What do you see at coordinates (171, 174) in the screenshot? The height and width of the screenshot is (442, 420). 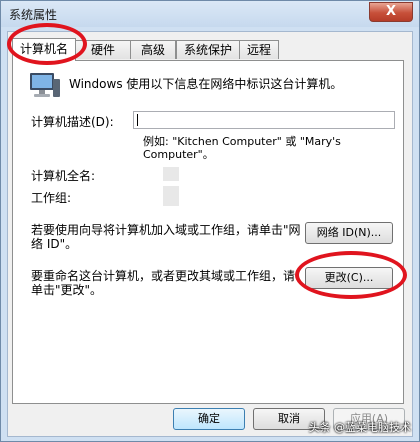 I see `full-name-value-redacted` at bounding box center [171, 174].